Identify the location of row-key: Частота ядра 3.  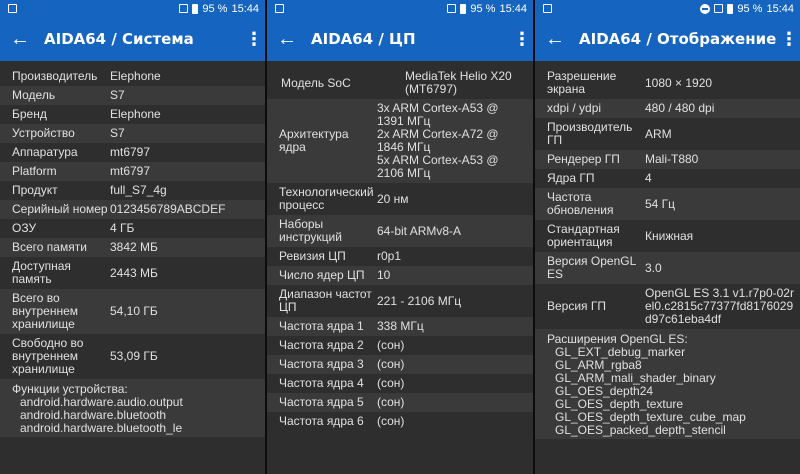
(321, 364).